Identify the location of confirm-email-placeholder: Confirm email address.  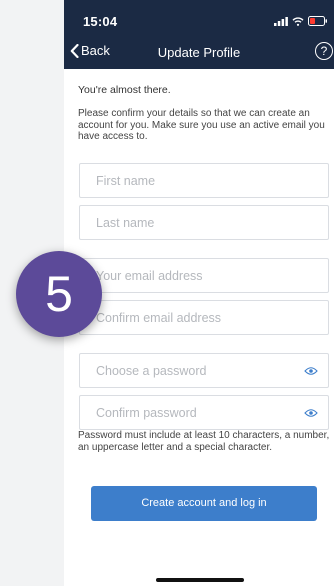
(159, 318).